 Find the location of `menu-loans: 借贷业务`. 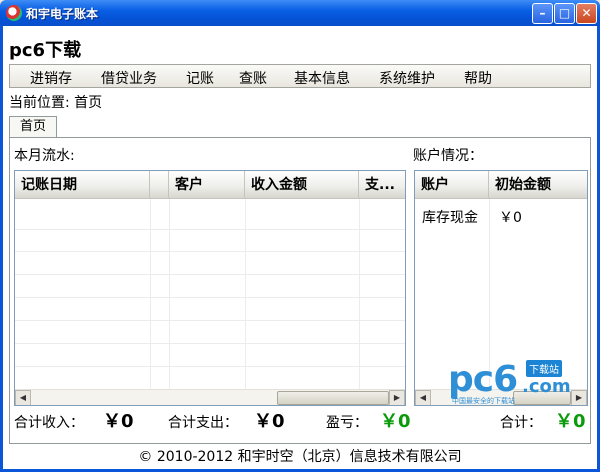

menu-loans: 借贷业务 is located at coordinates (129, 78).